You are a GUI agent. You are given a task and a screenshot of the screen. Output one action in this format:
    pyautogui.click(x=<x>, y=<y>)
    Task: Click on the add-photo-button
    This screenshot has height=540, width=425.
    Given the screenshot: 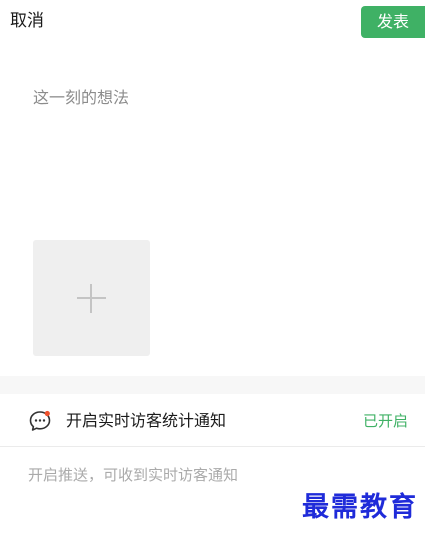 What is the action you would take?
    pyautogui.click(x=91, y=298)
    